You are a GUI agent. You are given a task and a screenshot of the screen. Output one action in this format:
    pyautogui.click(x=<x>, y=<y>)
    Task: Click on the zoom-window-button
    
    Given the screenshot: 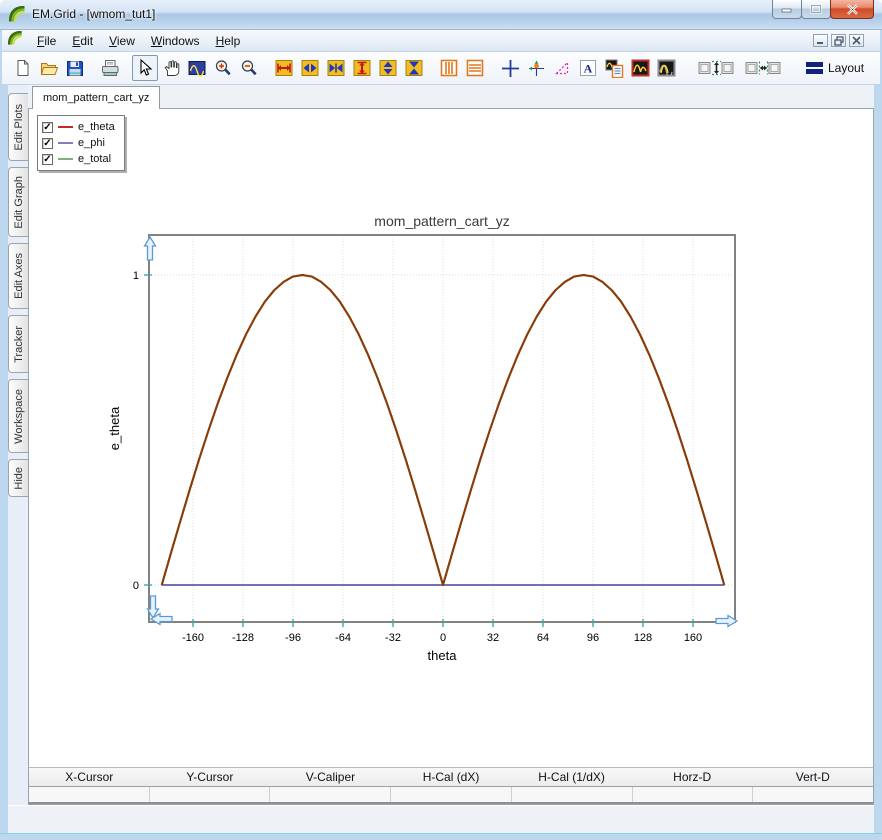 What is the action you would take?
    pyautogui.click(x=197, y=68)
    